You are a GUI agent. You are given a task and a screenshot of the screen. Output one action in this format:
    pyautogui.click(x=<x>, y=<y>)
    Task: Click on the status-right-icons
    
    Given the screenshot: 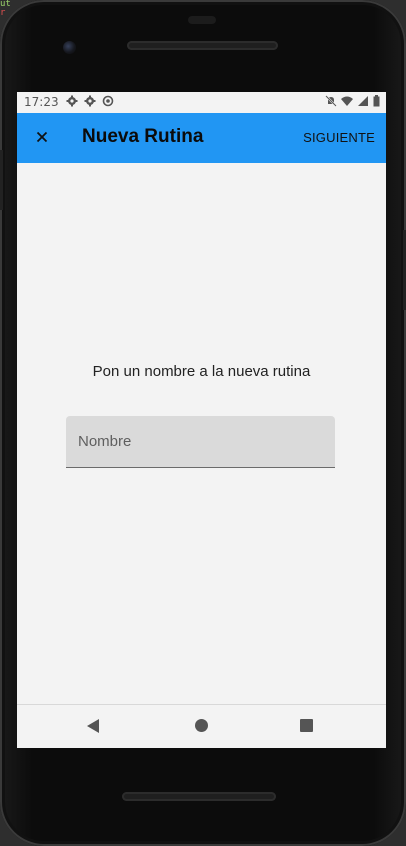 What is the action you would take?
    pyautogui.click(x=352, y=101)
    